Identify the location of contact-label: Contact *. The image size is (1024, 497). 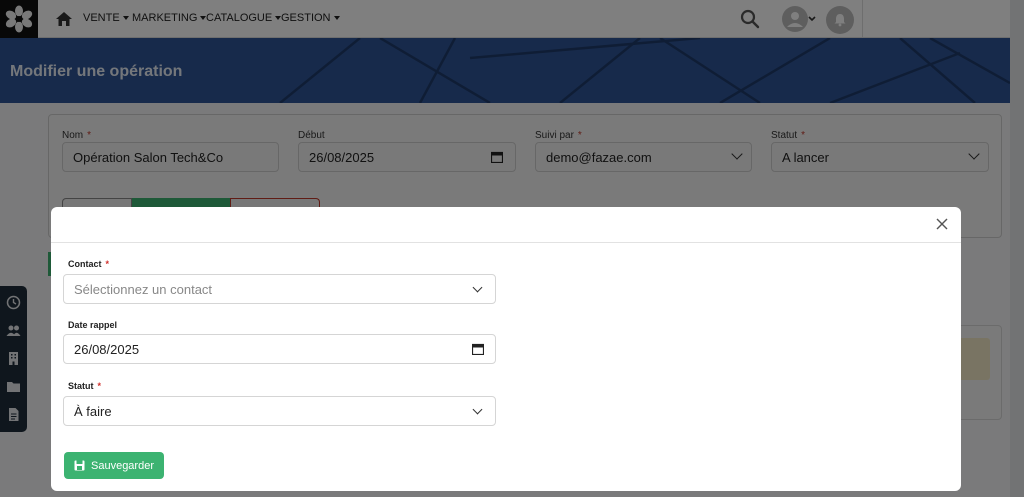
(88, 264).